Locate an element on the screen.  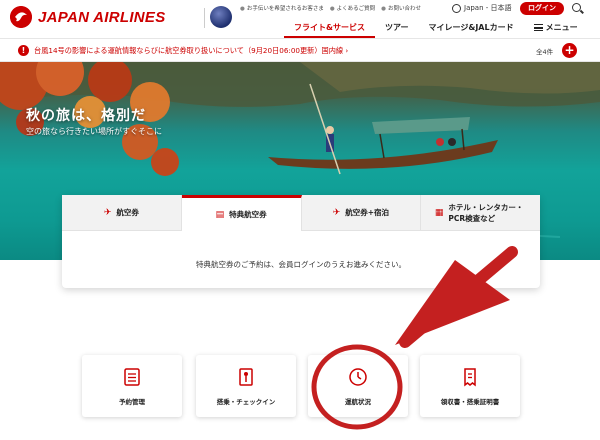
hero-title: 秋の旅は、格別だ is located at coordinates (86, 116).